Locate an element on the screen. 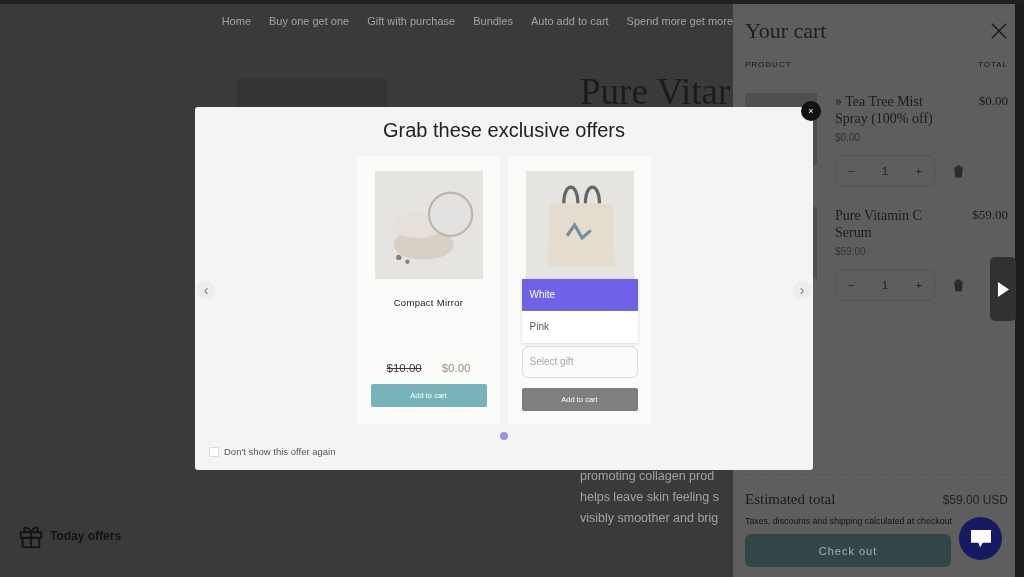  estimated-total-value: $59.00 USD is located at coordinates (975, 500).